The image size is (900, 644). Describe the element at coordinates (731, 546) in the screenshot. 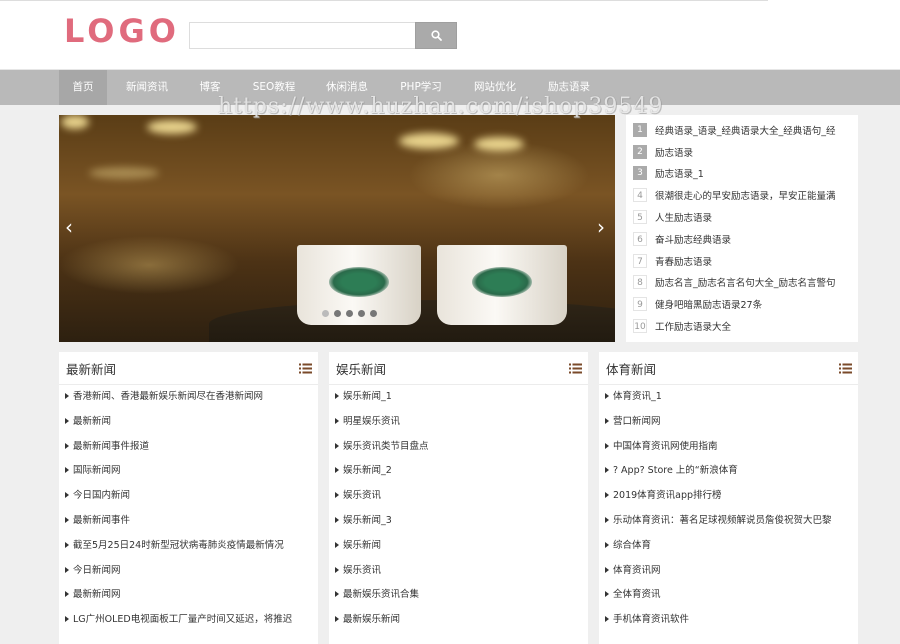

I see `list-item: 综合体育` at that location.